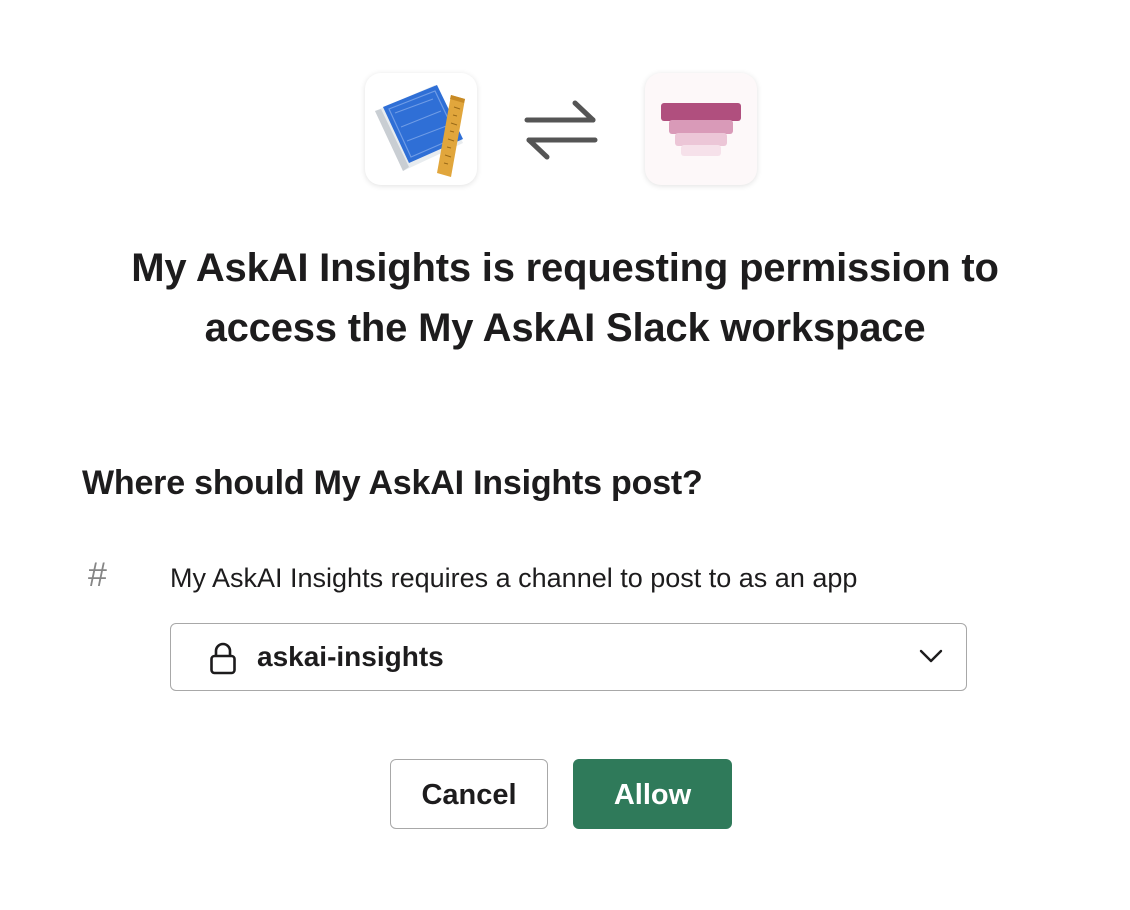  What do you see at coordinates (565, 328) in the screenshot?
I see `permission-title-line-2: access the My AskAI Slack workspace` at bounding box center [565, 328].